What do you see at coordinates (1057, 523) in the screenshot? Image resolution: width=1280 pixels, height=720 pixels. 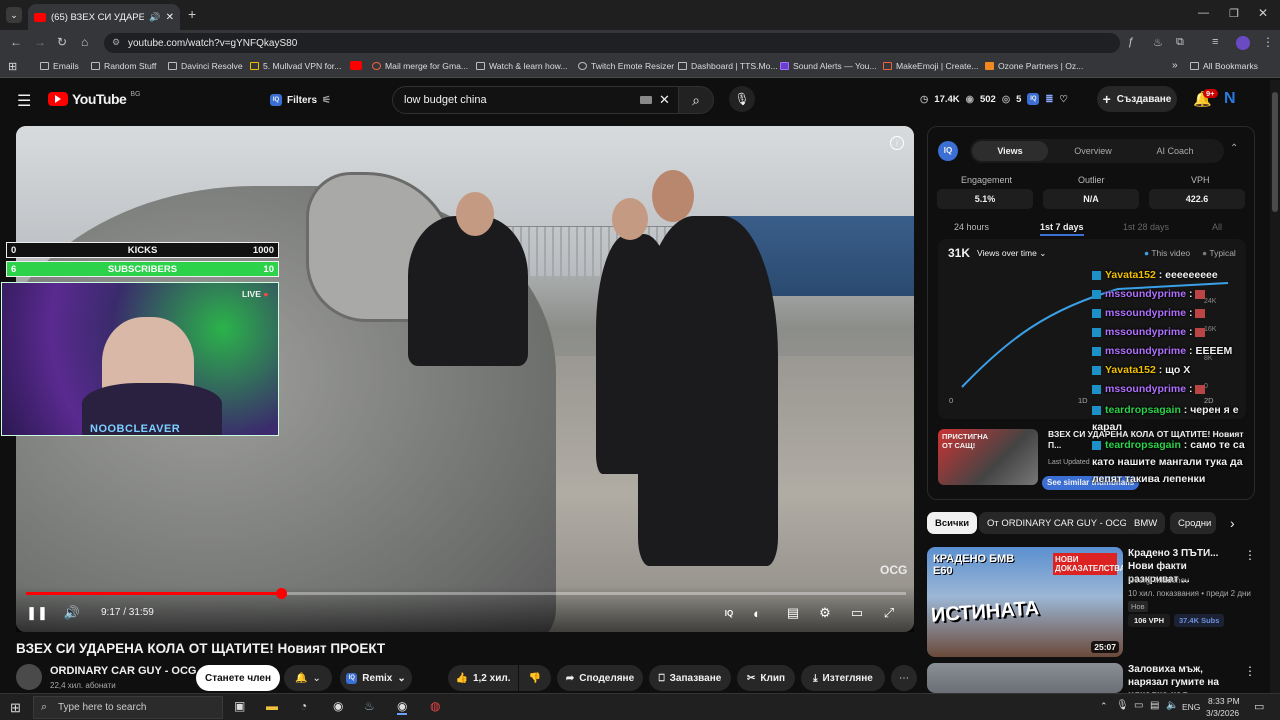 I see `chip-from-channel: От ORDINARY CAR GUY - OCG` at bounding box center [1057, 523].